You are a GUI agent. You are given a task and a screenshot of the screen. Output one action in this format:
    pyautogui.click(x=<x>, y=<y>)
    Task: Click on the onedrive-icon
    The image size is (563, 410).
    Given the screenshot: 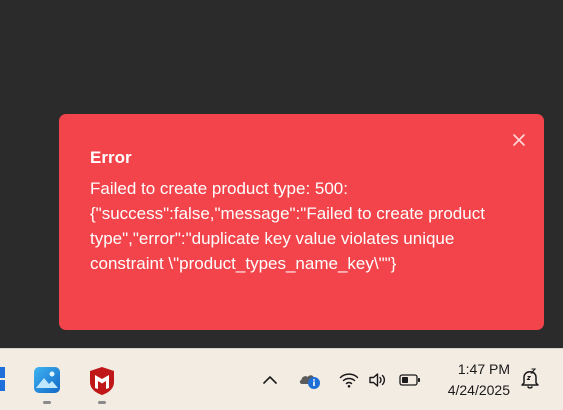 What is the action you would take?
    pyautogui.click(x=310, y=380)
    